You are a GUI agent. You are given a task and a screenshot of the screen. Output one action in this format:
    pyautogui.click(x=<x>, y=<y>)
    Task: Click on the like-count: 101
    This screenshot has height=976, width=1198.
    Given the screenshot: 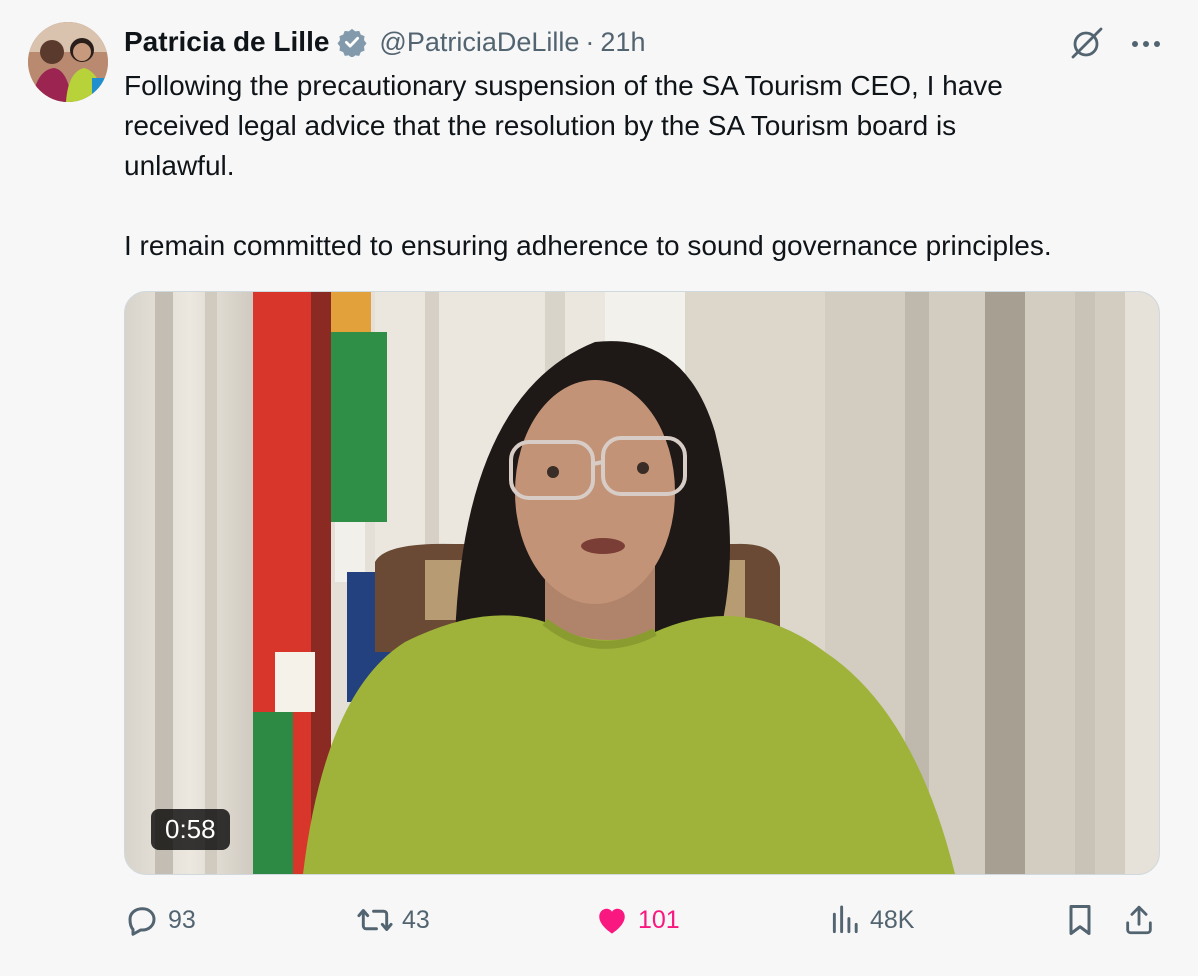 What is the action you would take?
    pyautogui.click(x=659, y=919)
    